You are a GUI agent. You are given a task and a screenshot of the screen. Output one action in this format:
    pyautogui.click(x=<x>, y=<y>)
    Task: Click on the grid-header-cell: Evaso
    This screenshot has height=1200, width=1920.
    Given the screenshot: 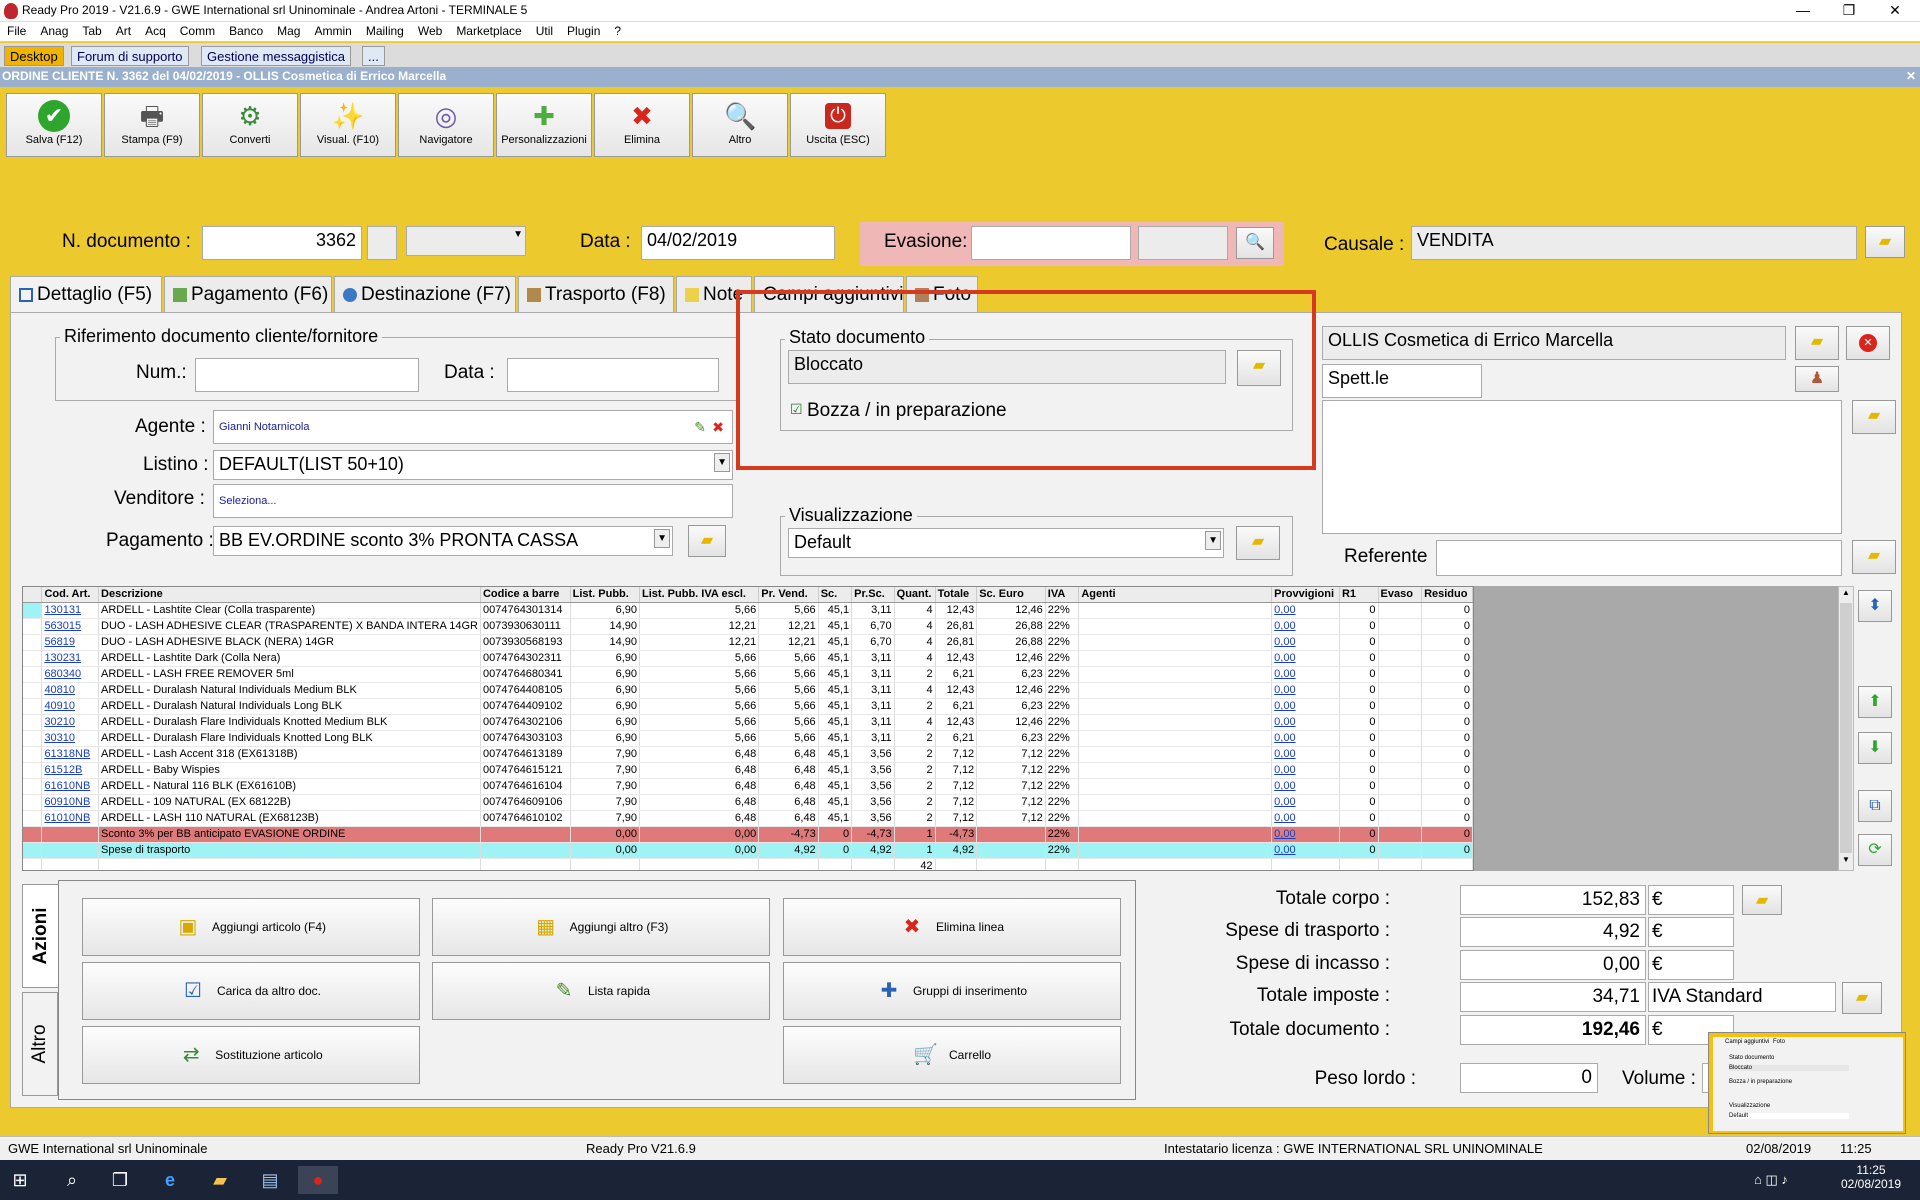 What is the action you would take?
    pyautogui.click(x=1400, y=595)
    